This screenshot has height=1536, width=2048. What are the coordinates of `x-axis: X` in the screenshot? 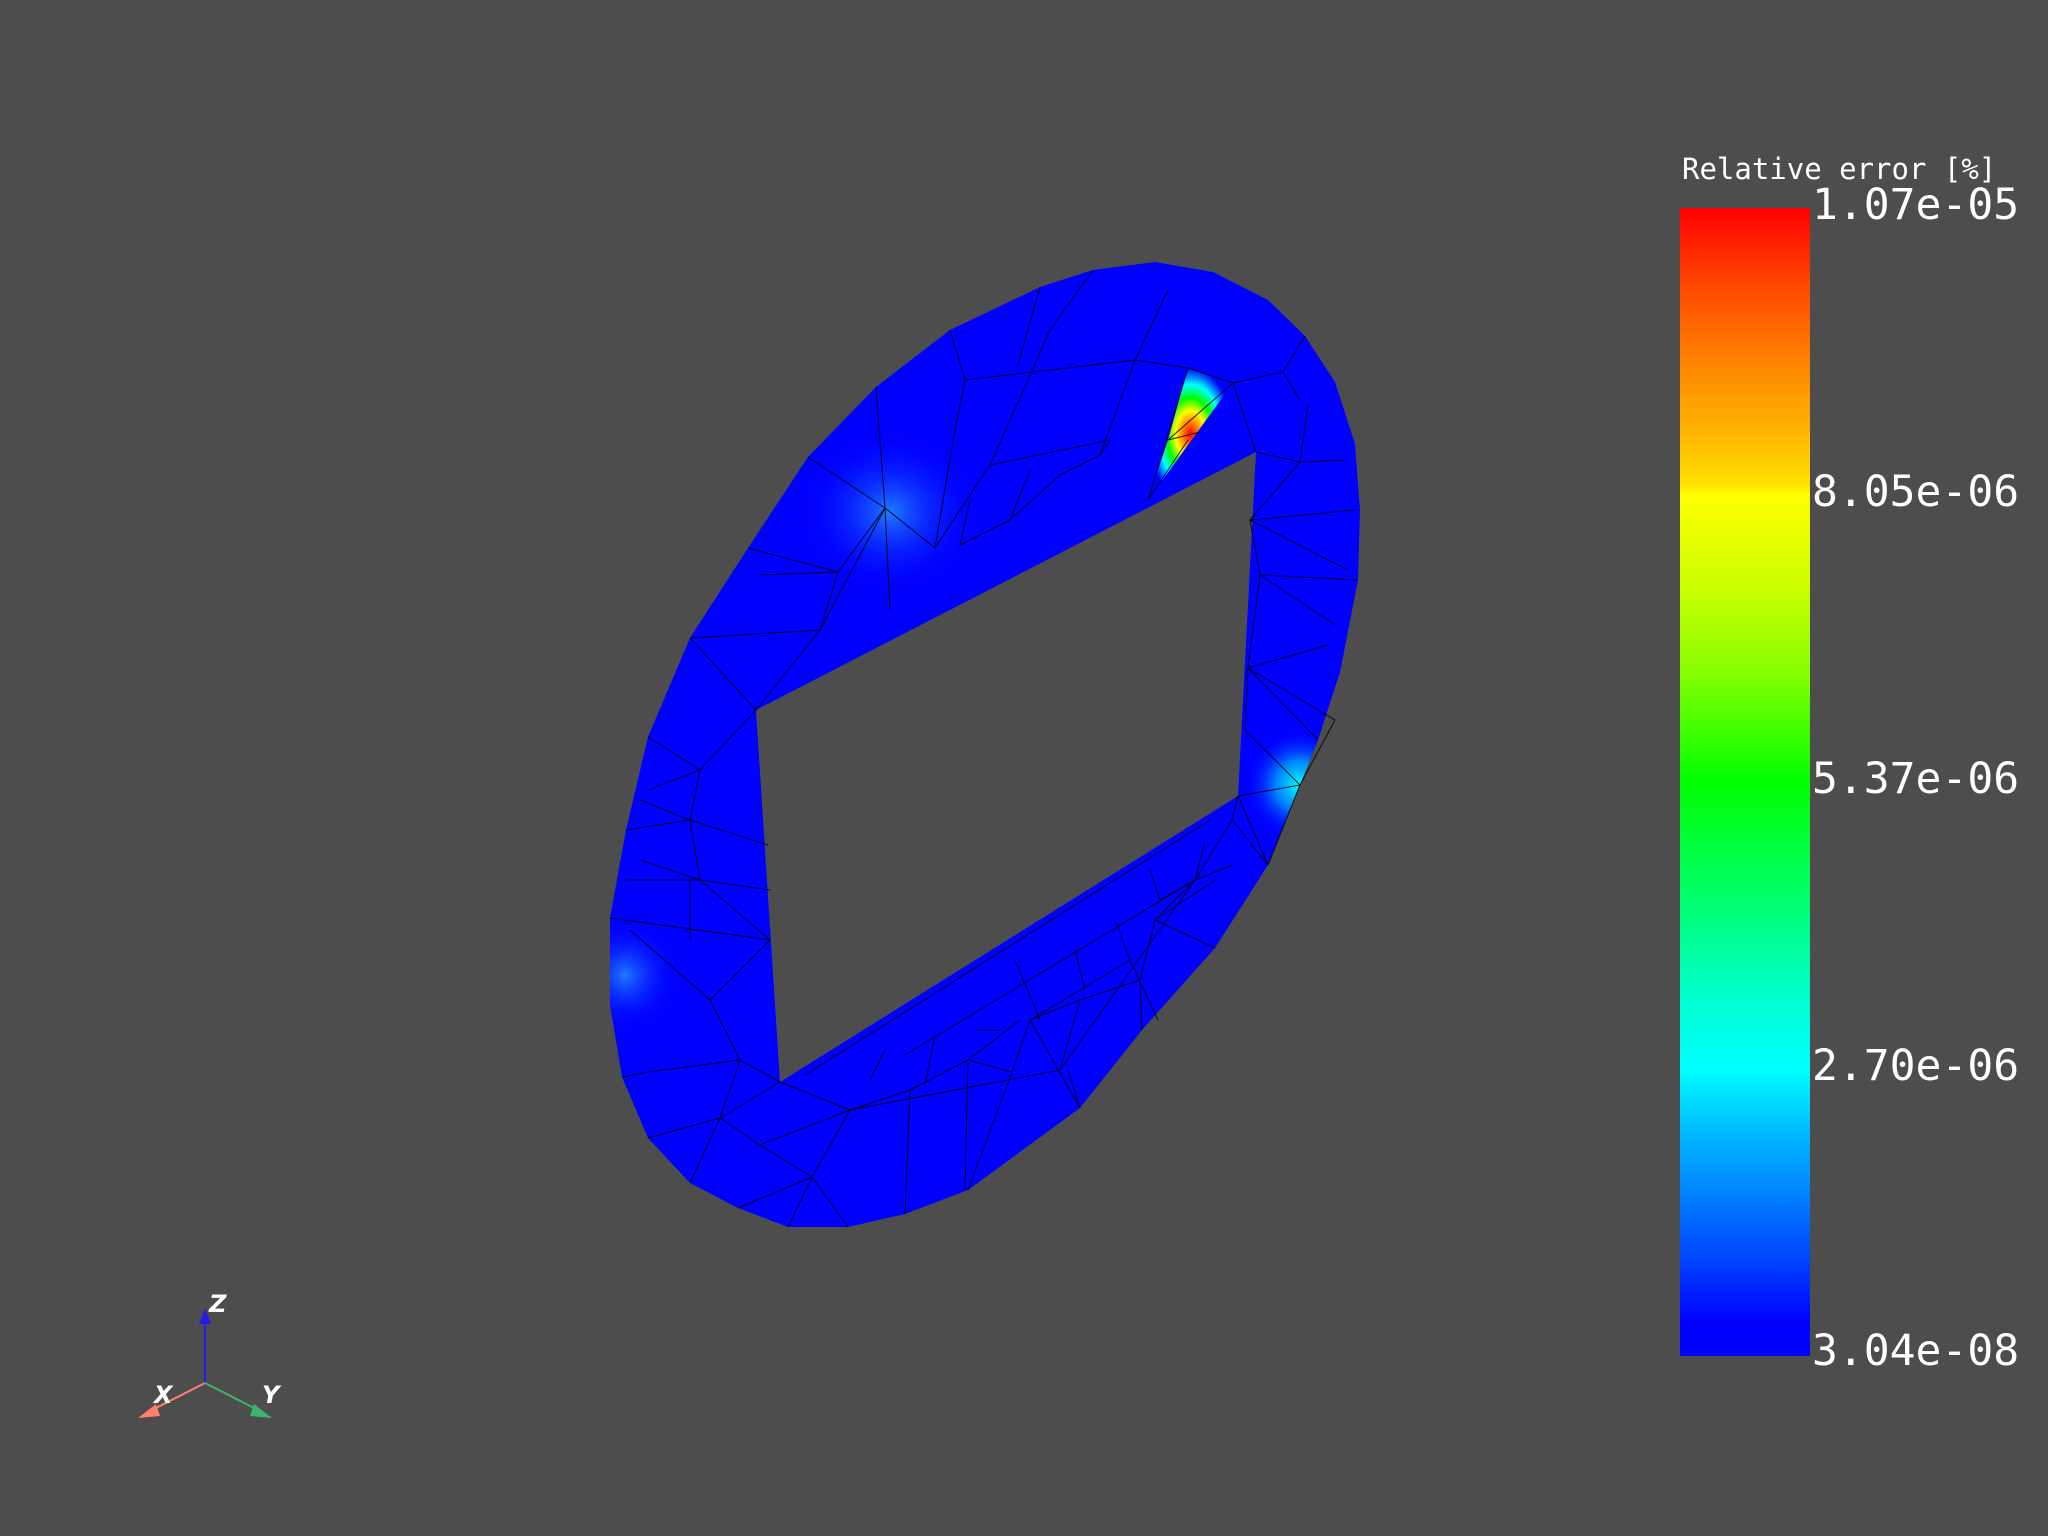 It's located at (172, 1399).